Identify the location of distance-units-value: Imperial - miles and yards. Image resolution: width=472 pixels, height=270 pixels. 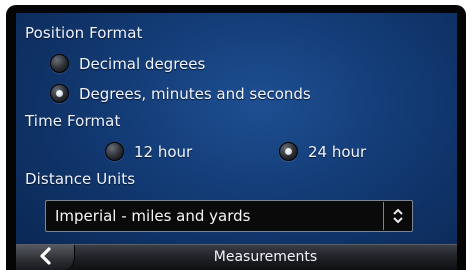
(153, 216).